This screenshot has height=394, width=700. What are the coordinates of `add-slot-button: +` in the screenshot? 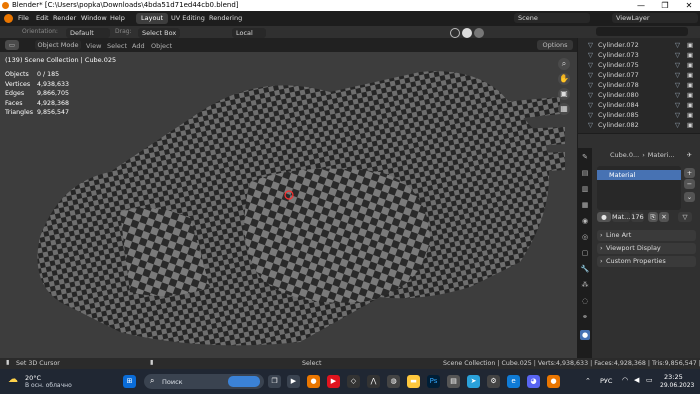 It's located at (689, 173).